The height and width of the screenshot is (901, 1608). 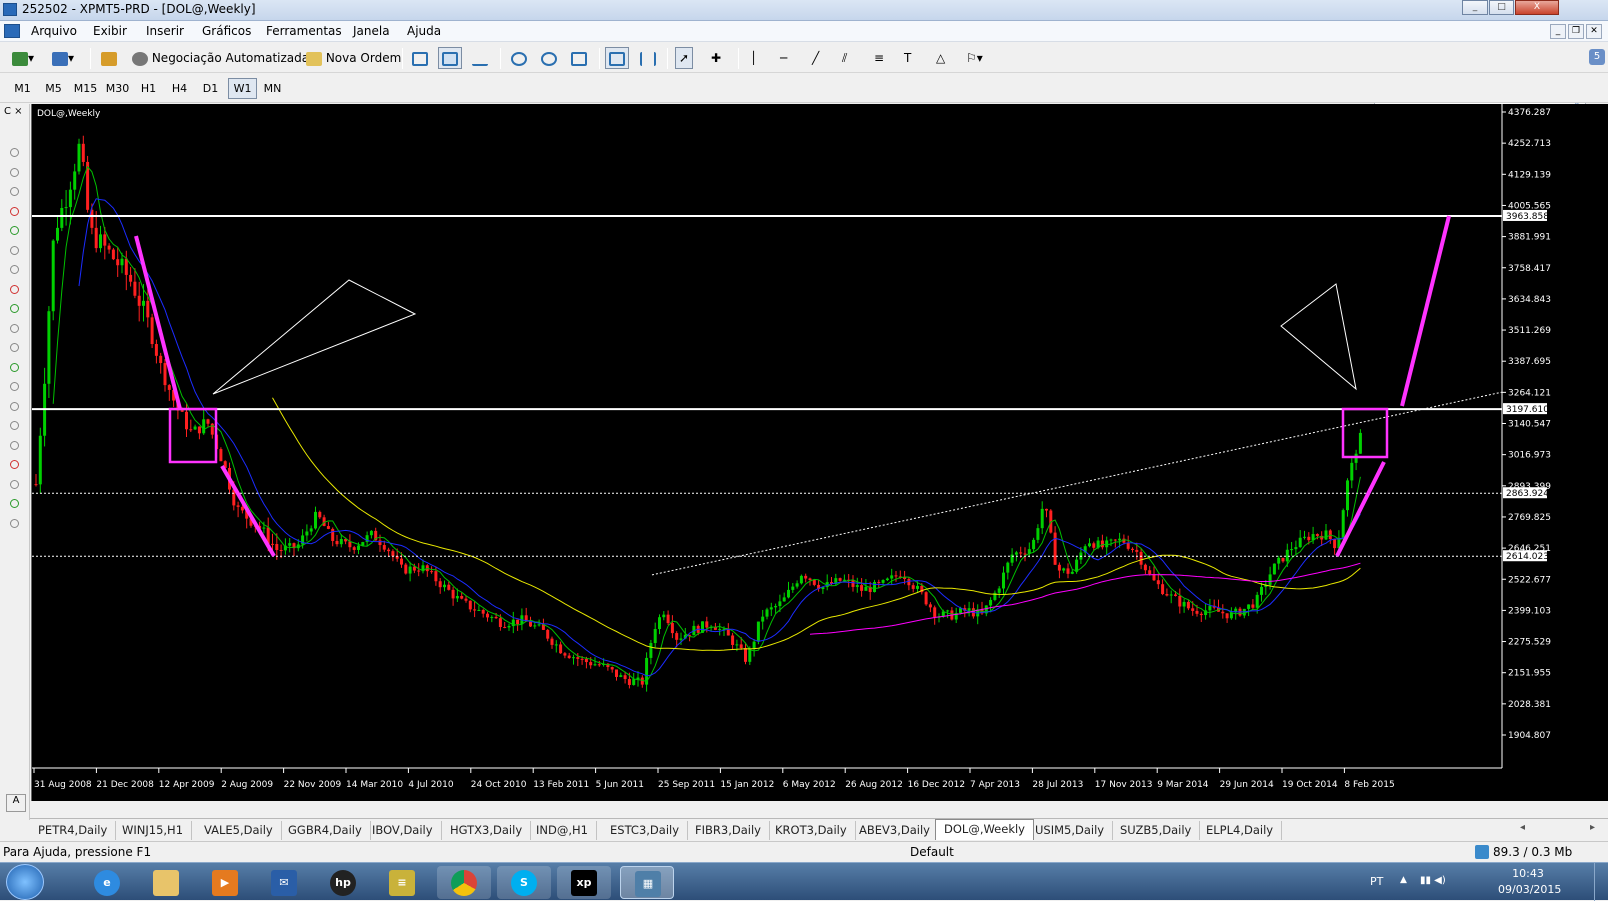 I want to click on metatrader-icon: ▦, so click(x=647, y=882).